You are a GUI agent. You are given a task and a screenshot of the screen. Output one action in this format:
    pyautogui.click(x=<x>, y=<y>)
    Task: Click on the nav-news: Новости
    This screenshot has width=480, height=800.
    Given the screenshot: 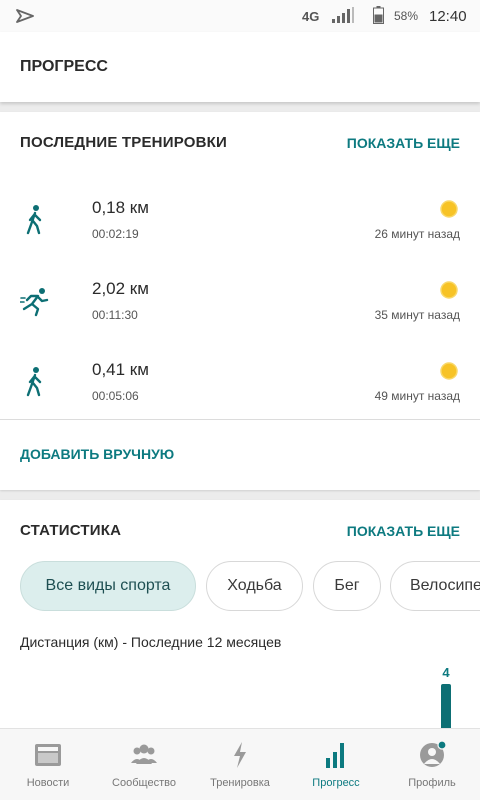 What is the action you would take?
    pyautogui.click(x=48, y=764)
    